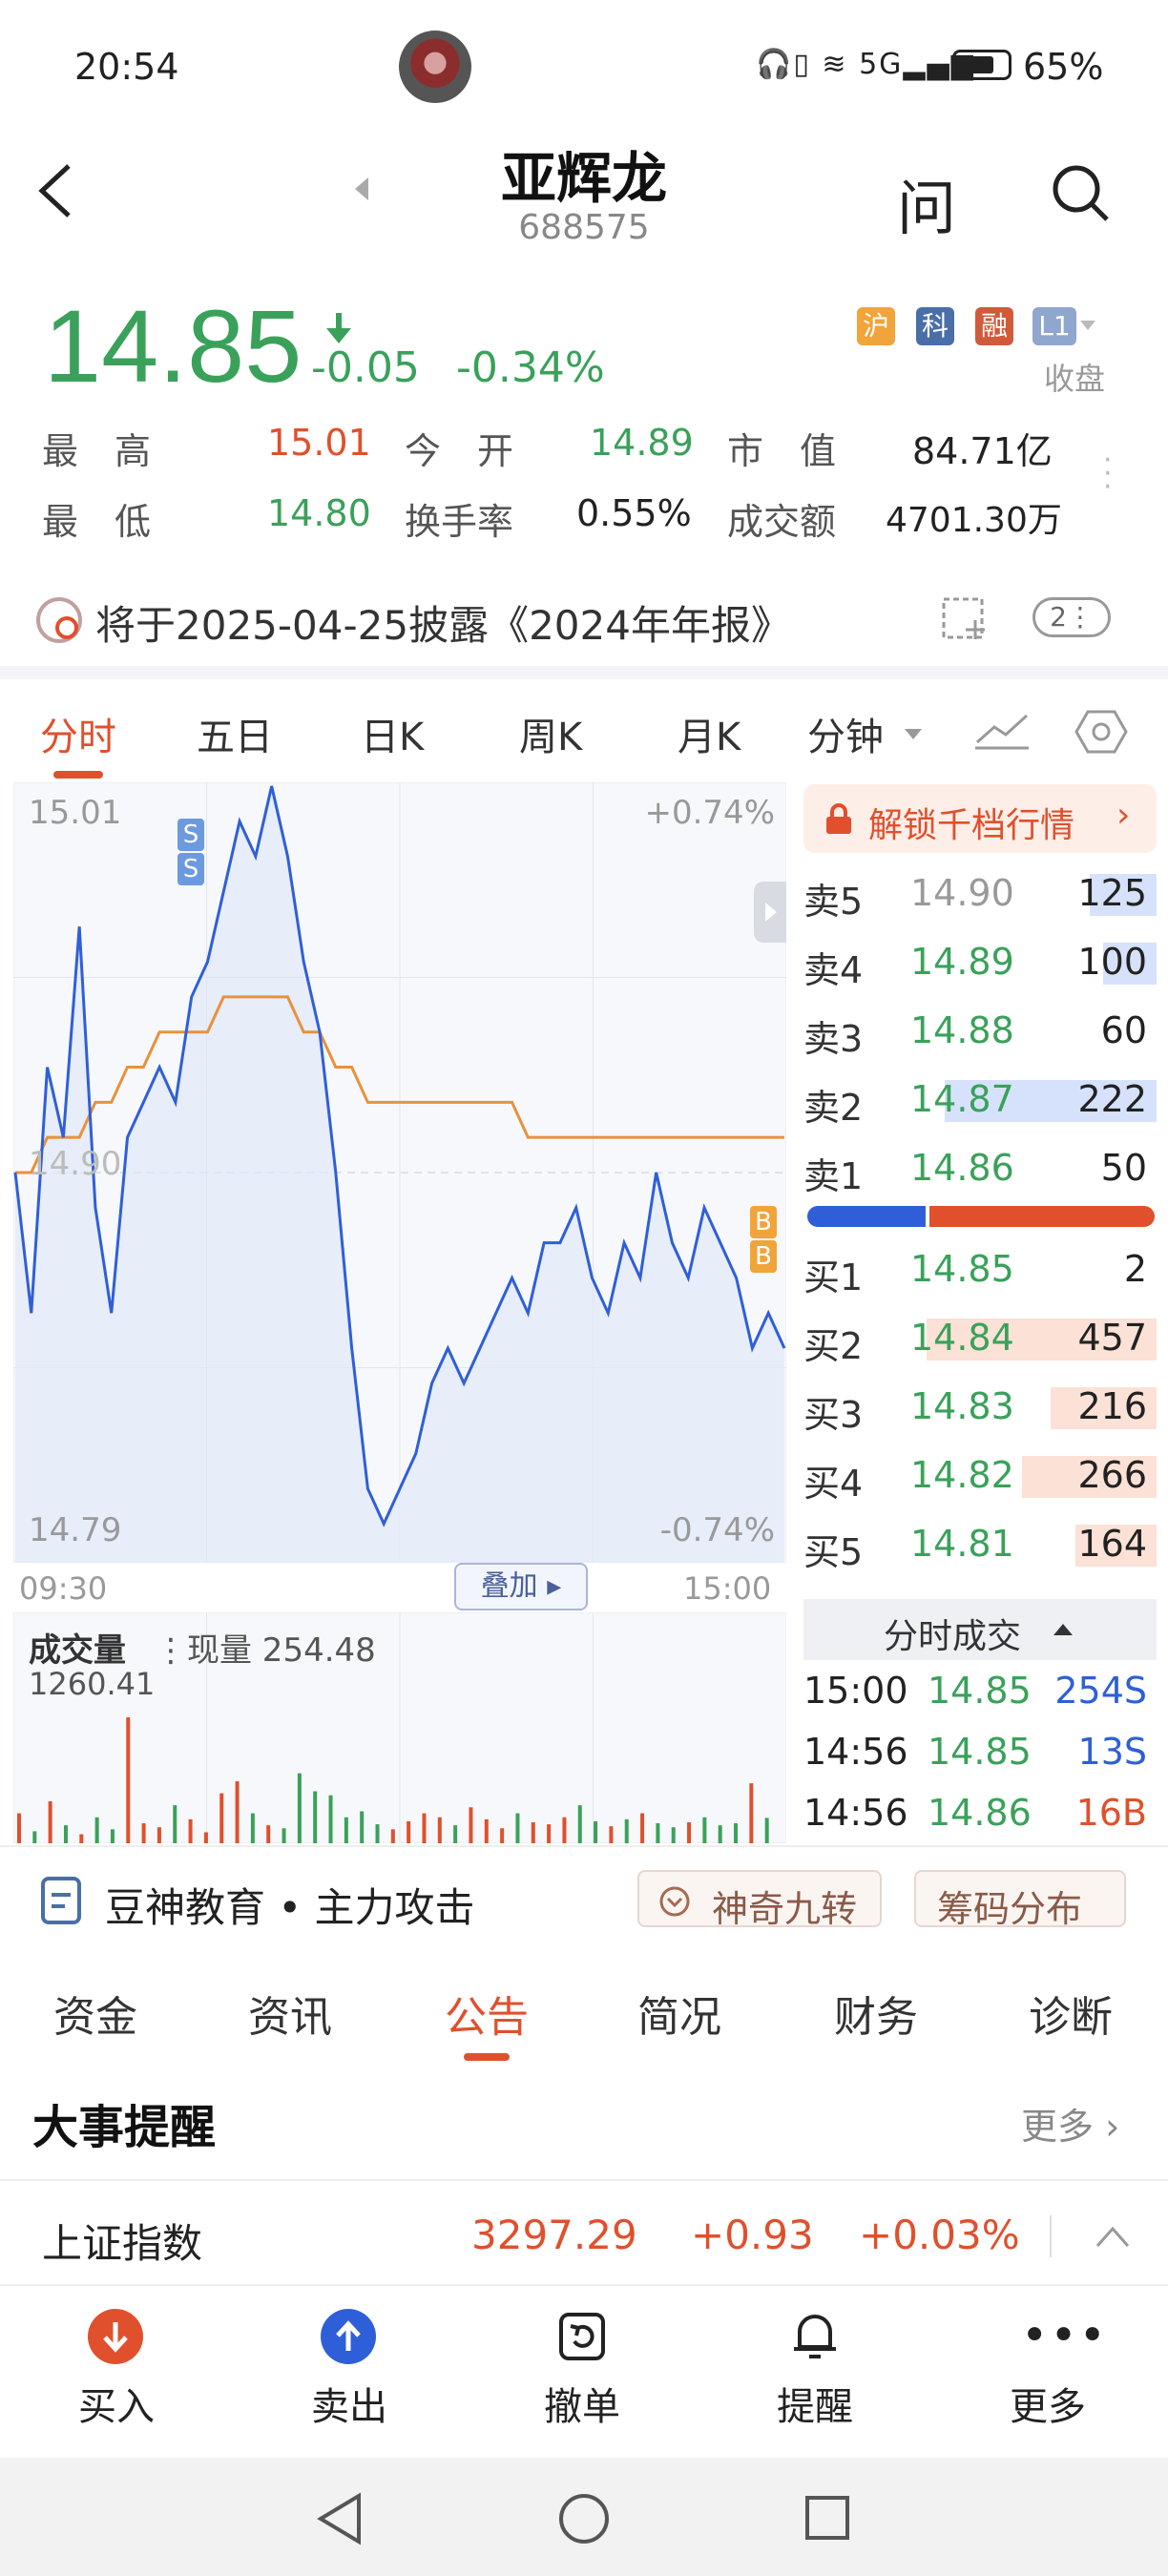 The height and width of the screenshot is (2576, 1168). Describe the element at coordinates (1058, 617) in the screenshot. I see `notice-count: 2` at that location.